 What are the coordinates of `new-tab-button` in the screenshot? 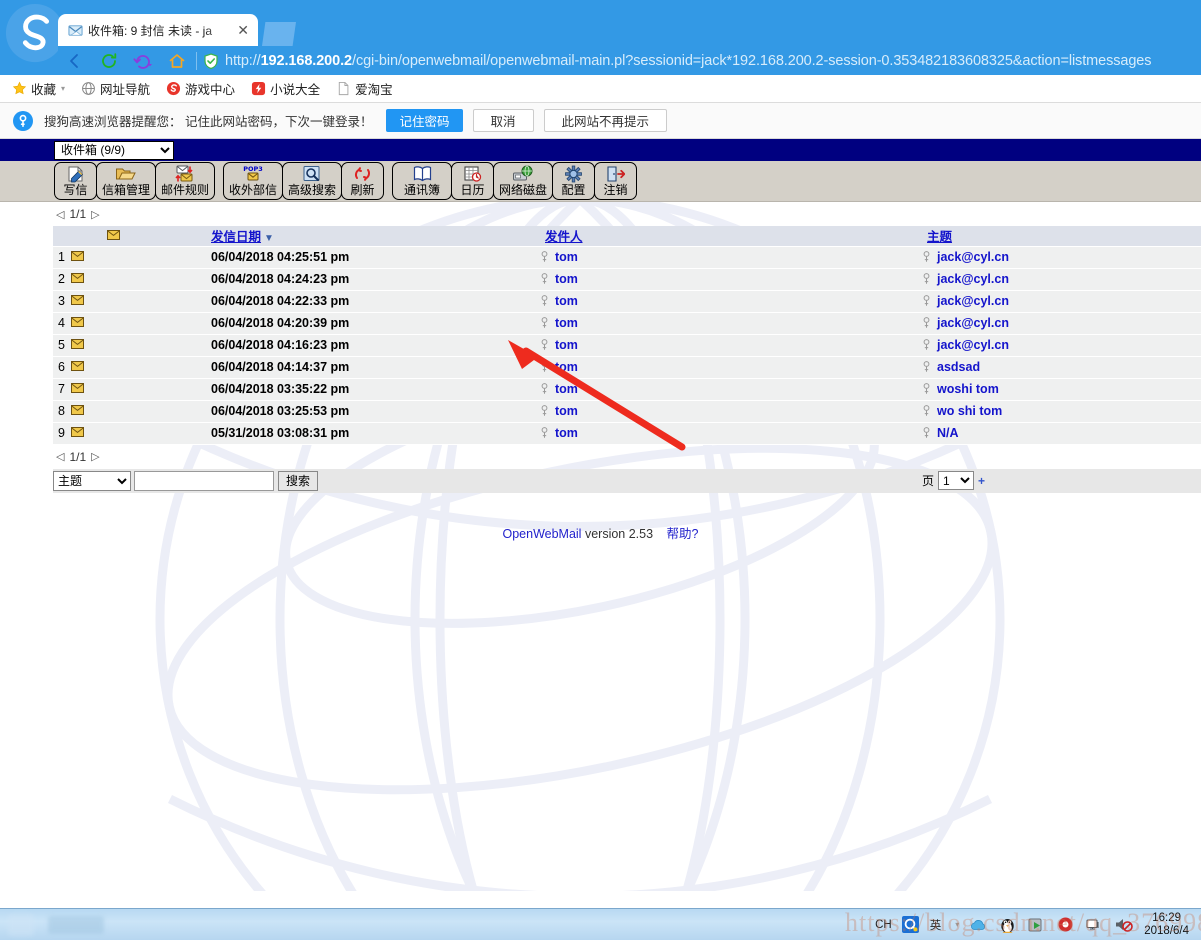 It's located at (279, 34).